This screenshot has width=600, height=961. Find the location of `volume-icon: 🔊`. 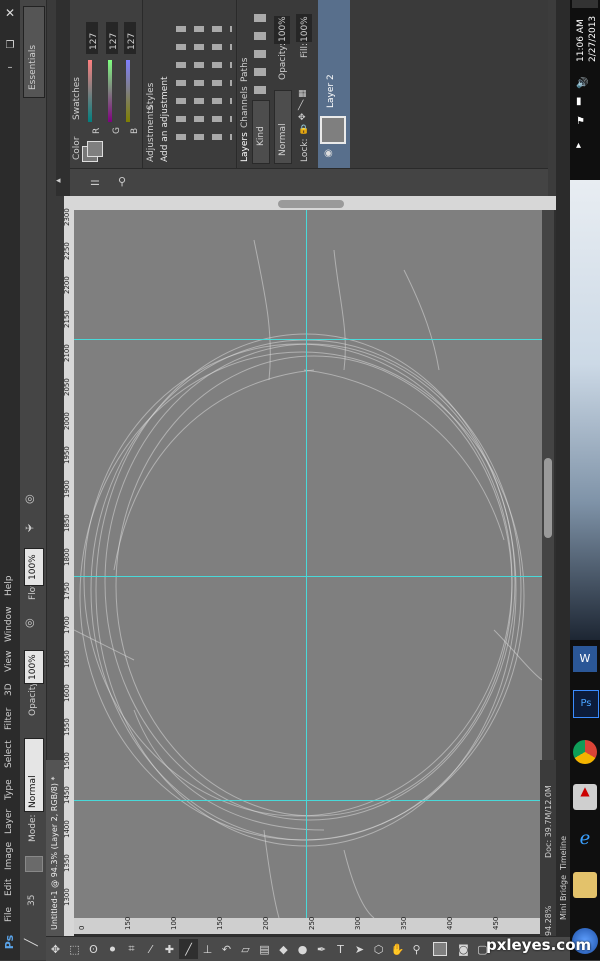

volume-icon: 🔊 is located at coordinates (584, 85).